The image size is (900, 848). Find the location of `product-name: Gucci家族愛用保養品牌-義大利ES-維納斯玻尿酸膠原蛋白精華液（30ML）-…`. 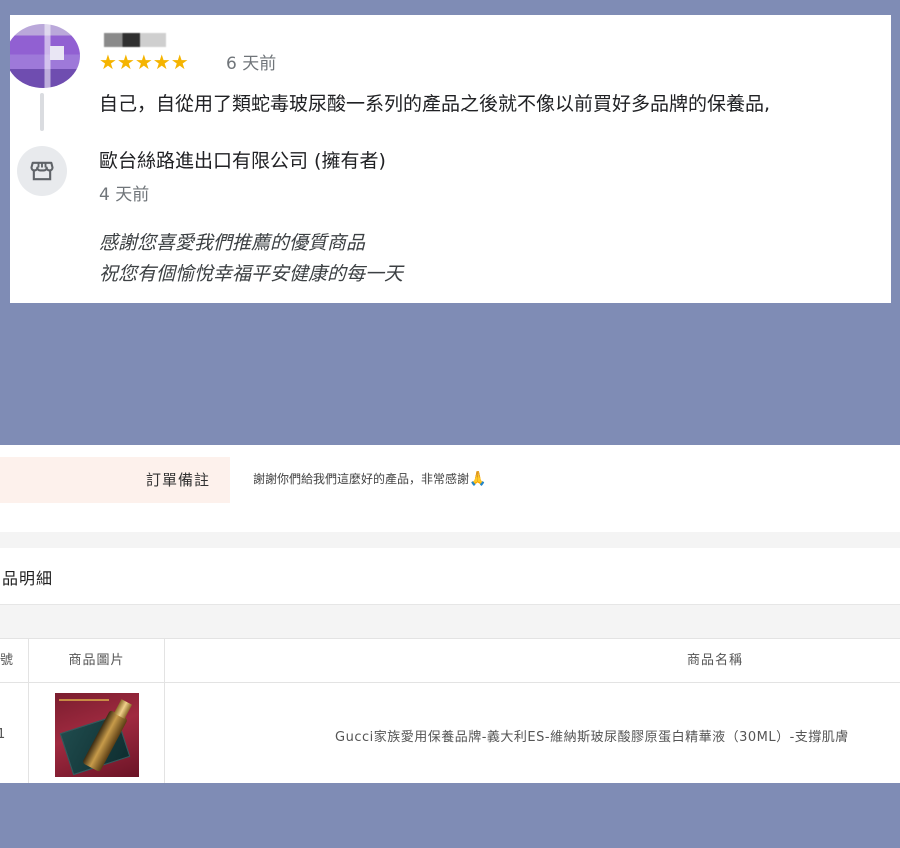

product-name: Gucci家族愛用保養品牌-義大利ES-維納斯玻尿酸膠原蛋白精華液（30ML）-… is located at coordinates (592, 735).